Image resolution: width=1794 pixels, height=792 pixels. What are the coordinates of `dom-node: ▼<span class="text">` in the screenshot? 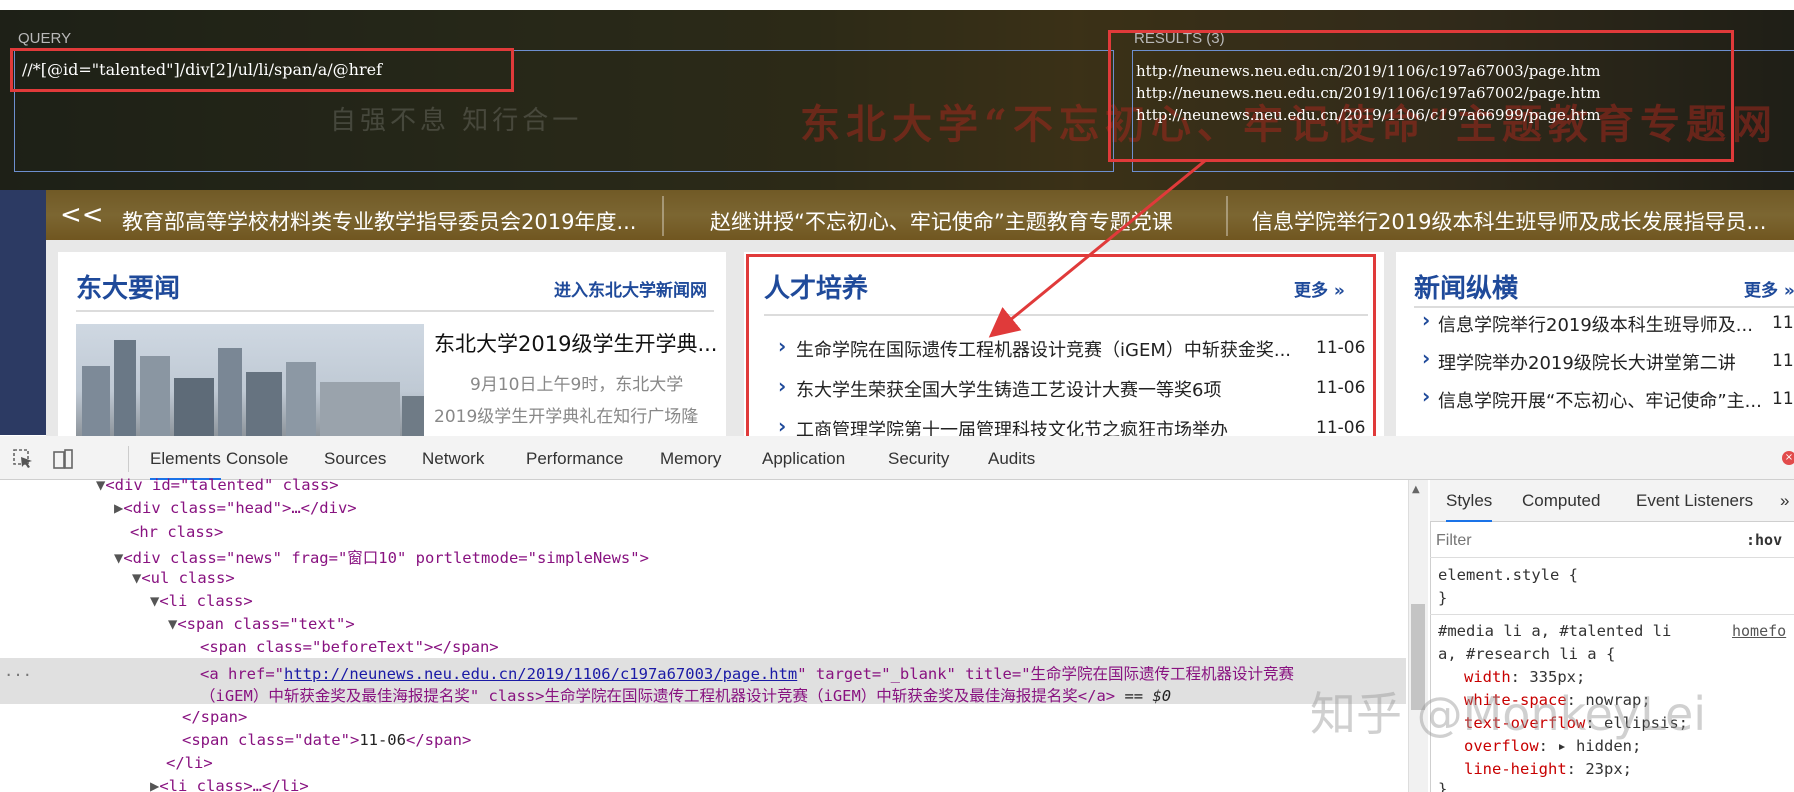 It's located at (261, 624).